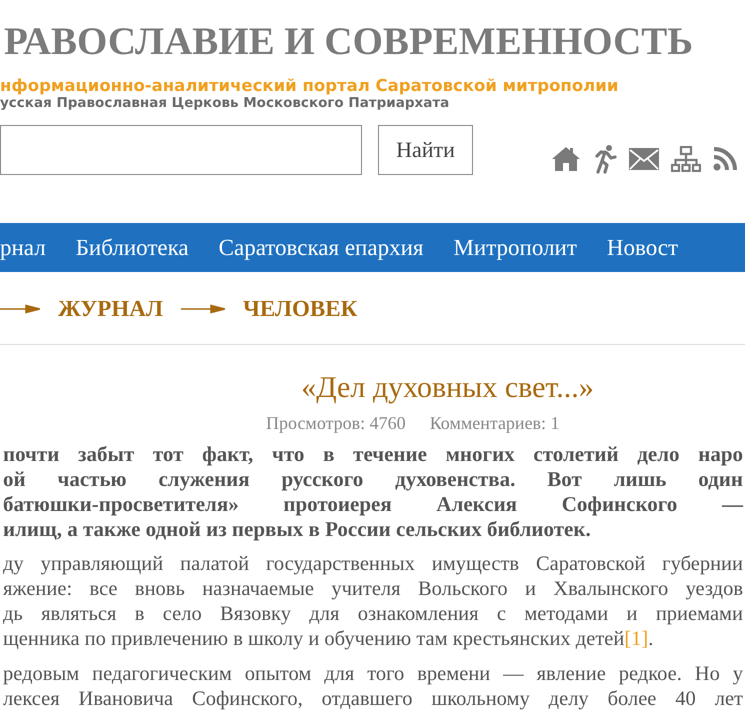 Image resolution: width=745 pixels, height=720 pixels. What do you see at coordinates (300, 309) in the screenshot?
I see `breadcrumb-link: ЧЕЛОВЕК` at bounding box center [300, 309].